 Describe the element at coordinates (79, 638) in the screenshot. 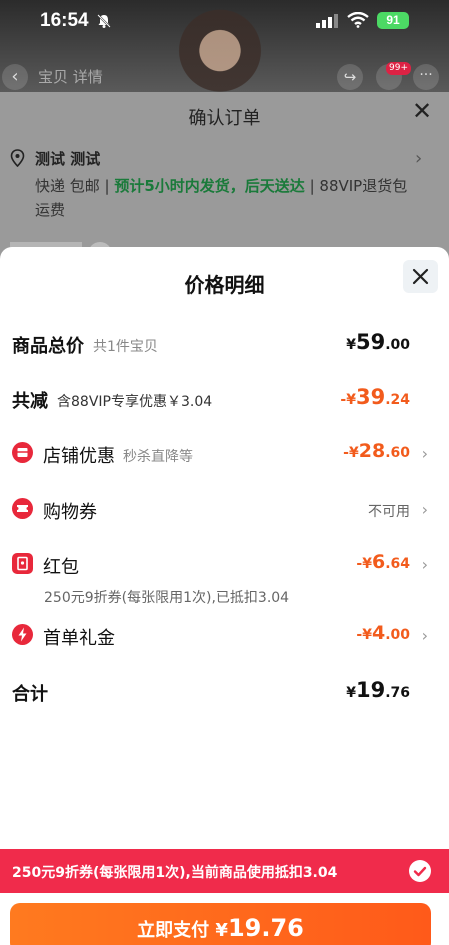

I see `first-order-gift-label: 首单礼金` at that location.